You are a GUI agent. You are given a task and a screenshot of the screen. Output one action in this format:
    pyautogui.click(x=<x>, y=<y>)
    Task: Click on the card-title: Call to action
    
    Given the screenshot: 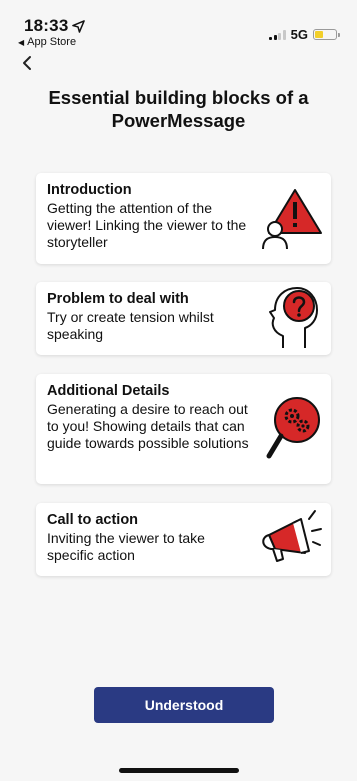 What is the action you would take?
    pyautogui.click(x=93, y=520)
    